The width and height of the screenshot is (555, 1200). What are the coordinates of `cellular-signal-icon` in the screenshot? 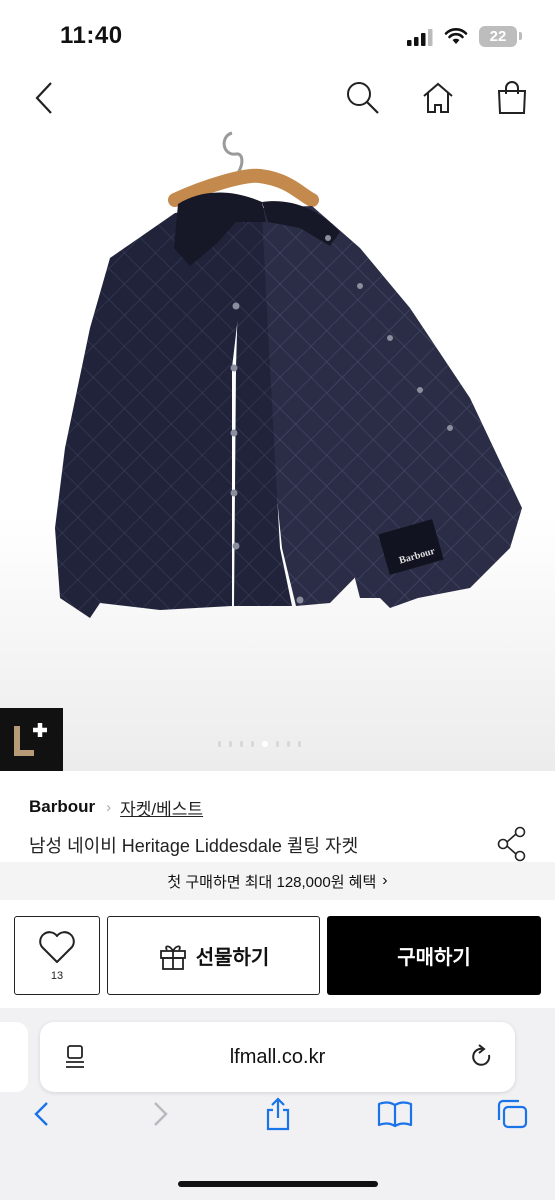 It's located at (420, 37).